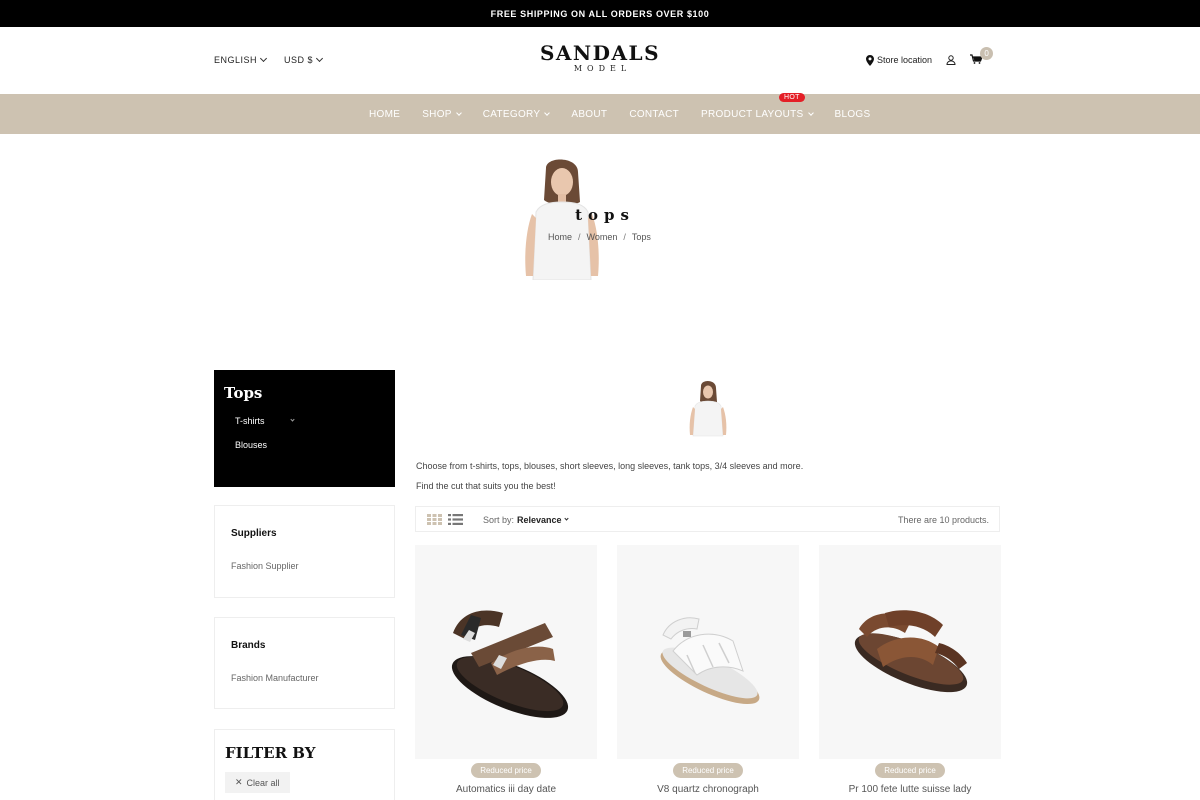  I want to click on map-pin-icon, so click(870, 60).